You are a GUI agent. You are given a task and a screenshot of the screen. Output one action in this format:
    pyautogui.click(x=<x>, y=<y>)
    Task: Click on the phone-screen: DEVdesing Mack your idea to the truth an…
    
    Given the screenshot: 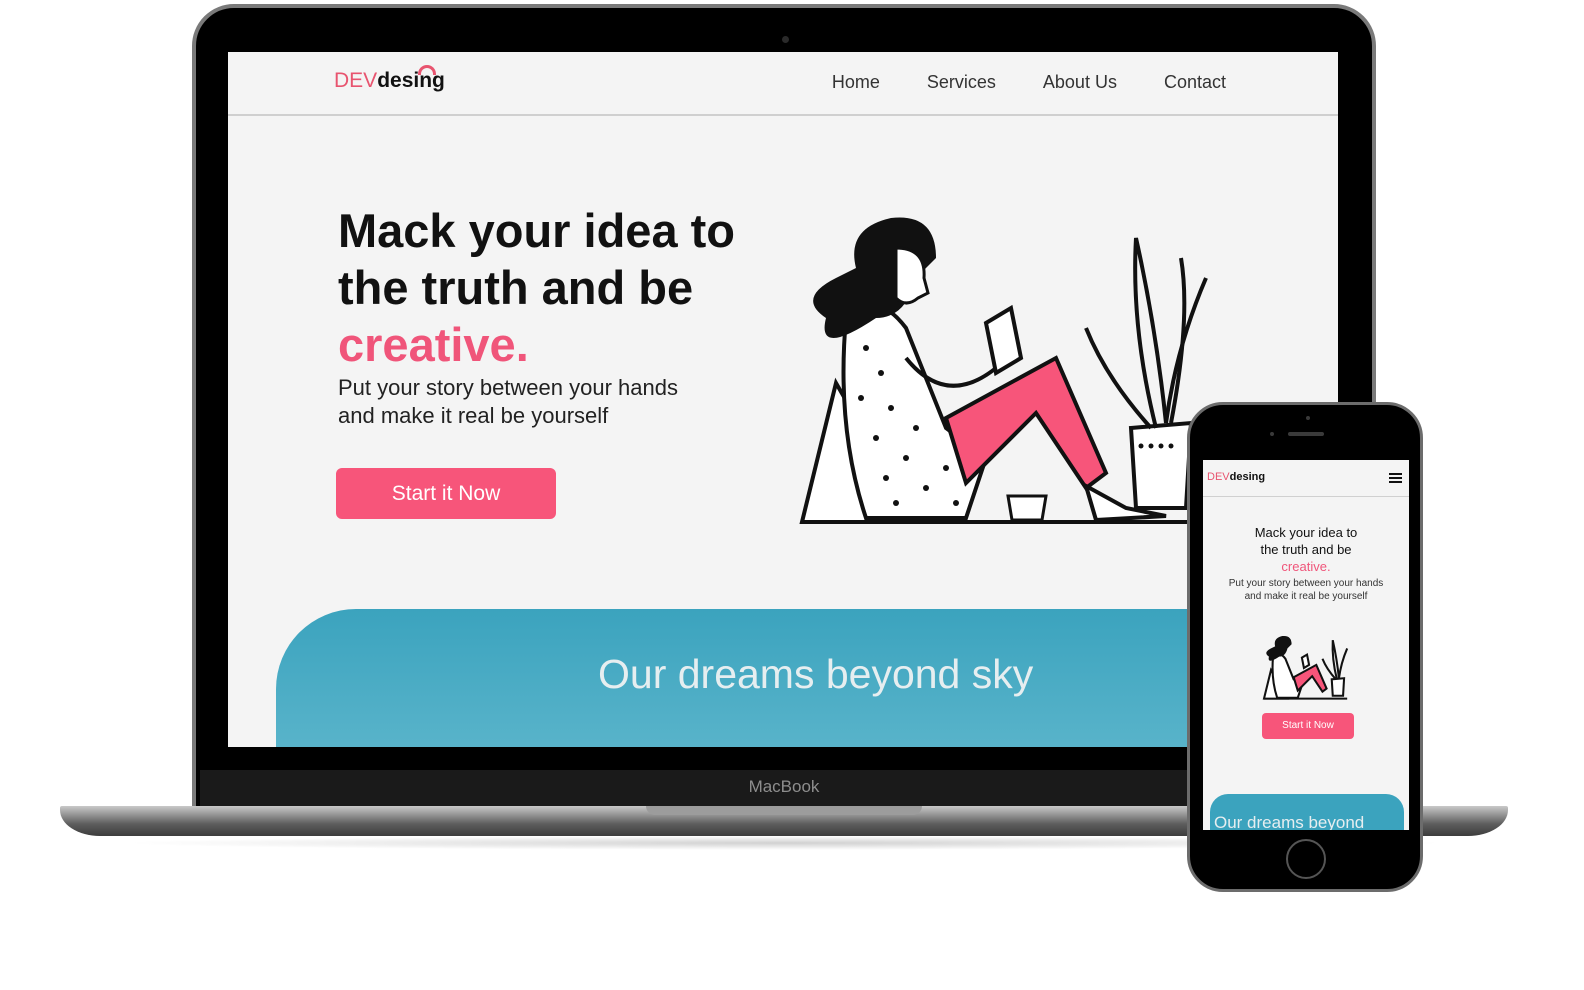 What is the action you would take?
    pyautogui.click(x=1306, y=645)
    